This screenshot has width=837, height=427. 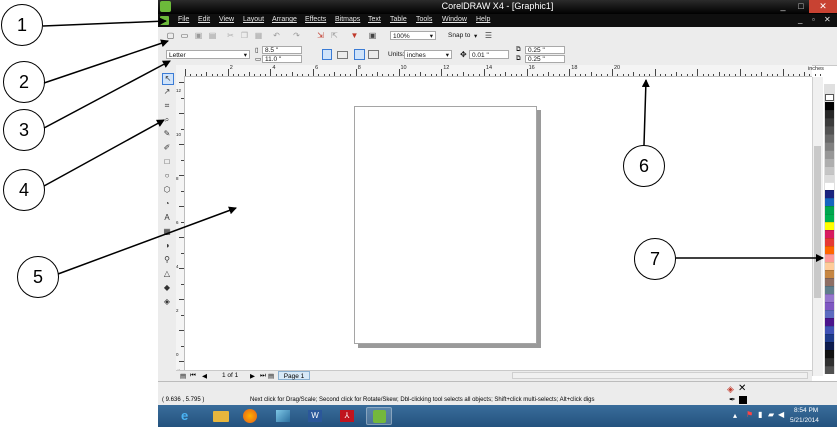 I want to click on menu-text: Text, so click(x=374, y=19).